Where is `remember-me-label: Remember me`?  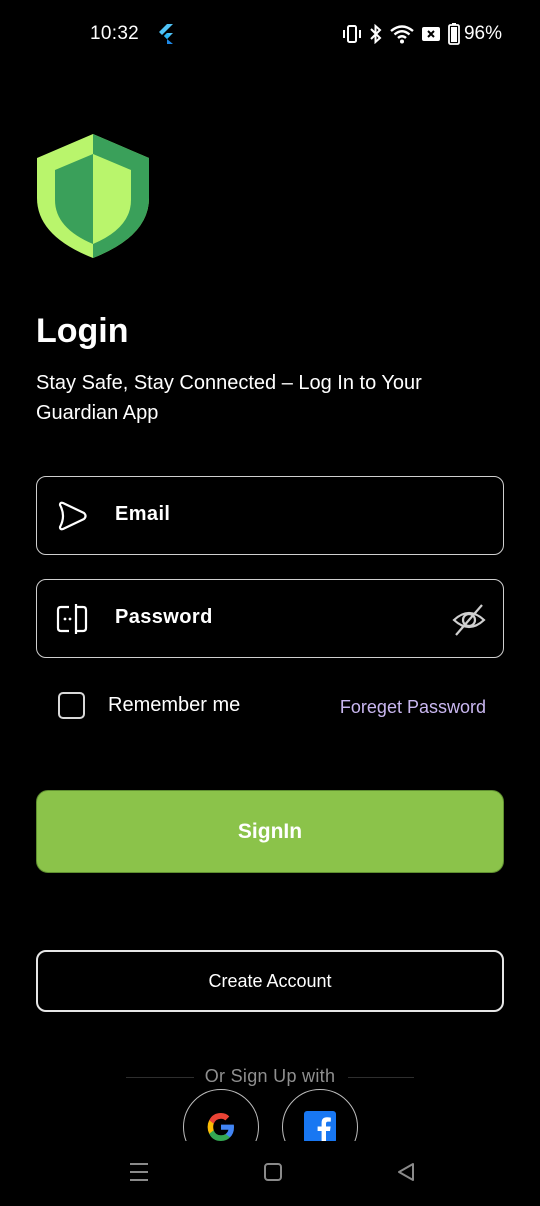
remember-me-label: Remember me is located at coordinates (174, 705).